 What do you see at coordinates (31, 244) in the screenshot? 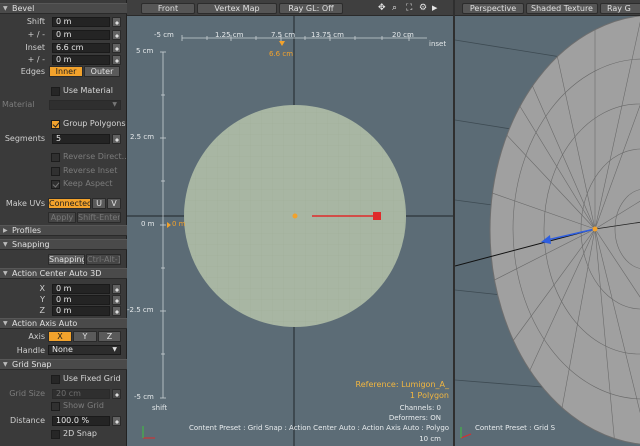
I see `snapping-title: Snapping` at bounding box center [31, 244].